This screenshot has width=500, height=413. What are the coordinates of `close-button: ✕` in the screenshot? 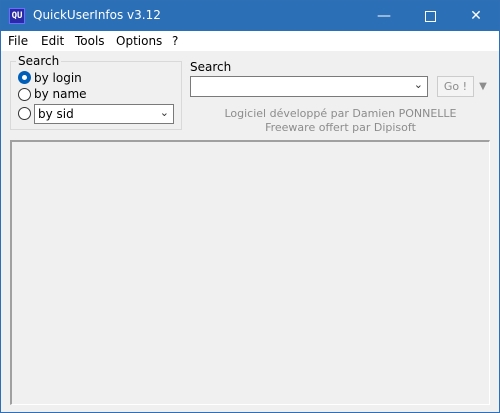 It's located at (476, 16).